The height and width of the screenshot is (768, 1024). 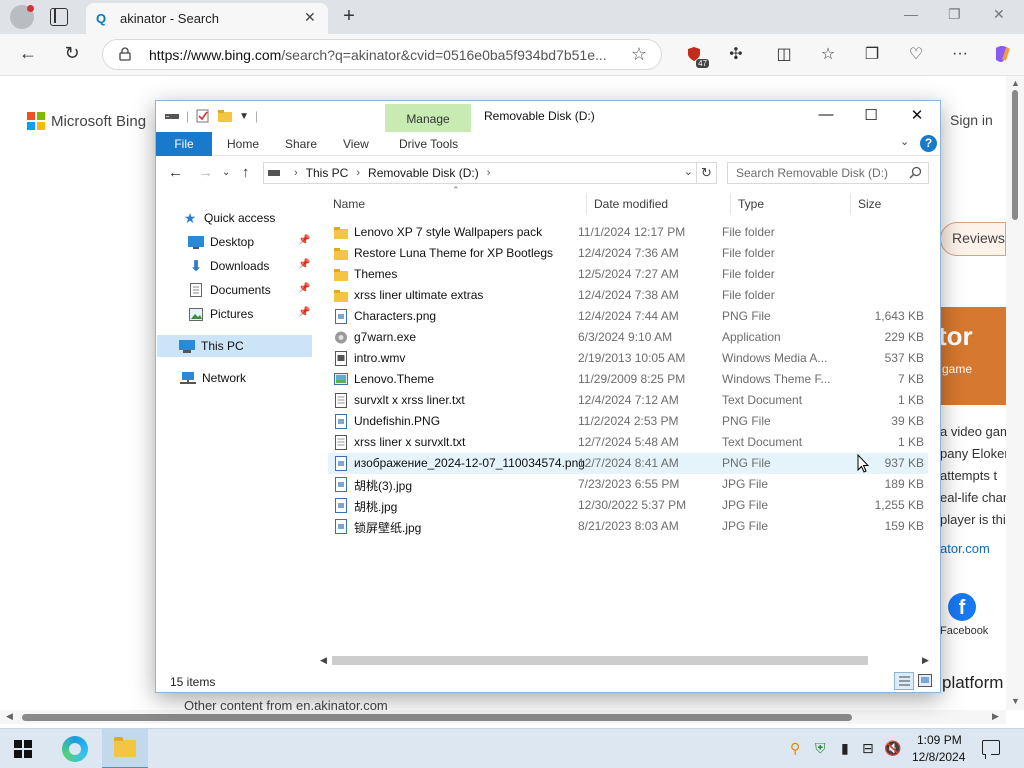 What do you see at coordinates (428, 118) in the screenshot?
I see `manage-contextual-tab: Manage` at bounding box center [428, 118].